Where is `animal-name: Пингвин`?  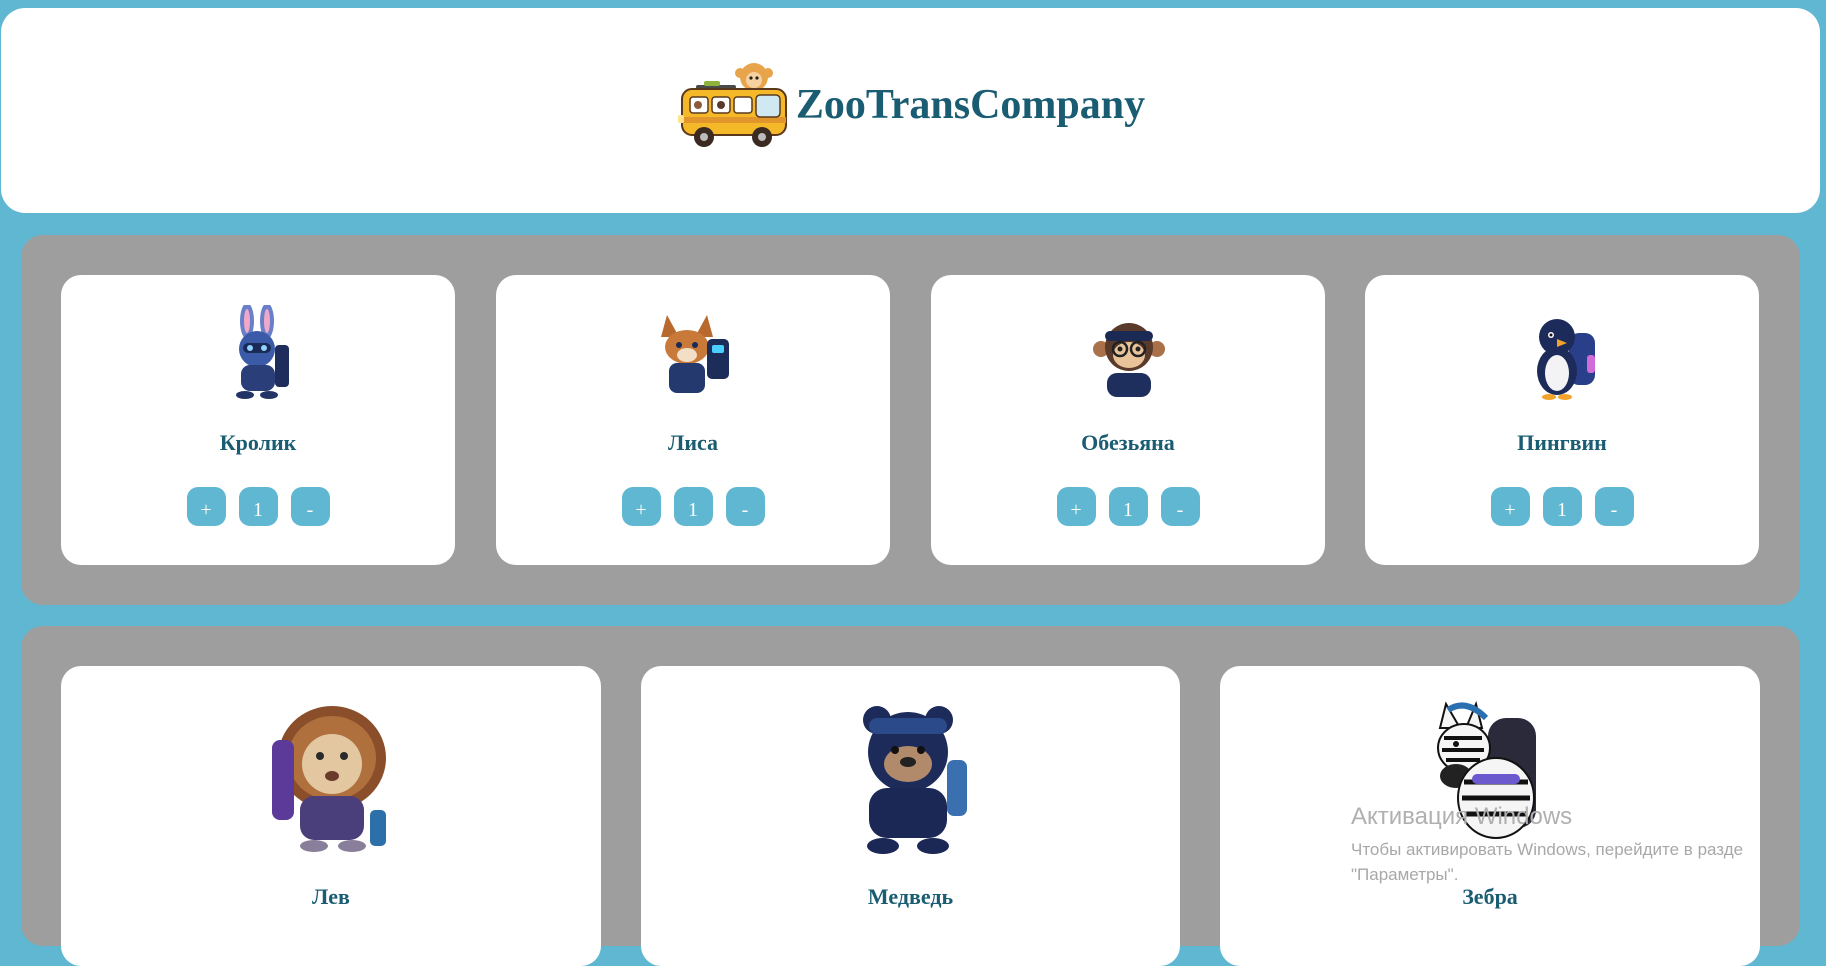
animal-name: Пингвин is located at coordinates (1562, 442).